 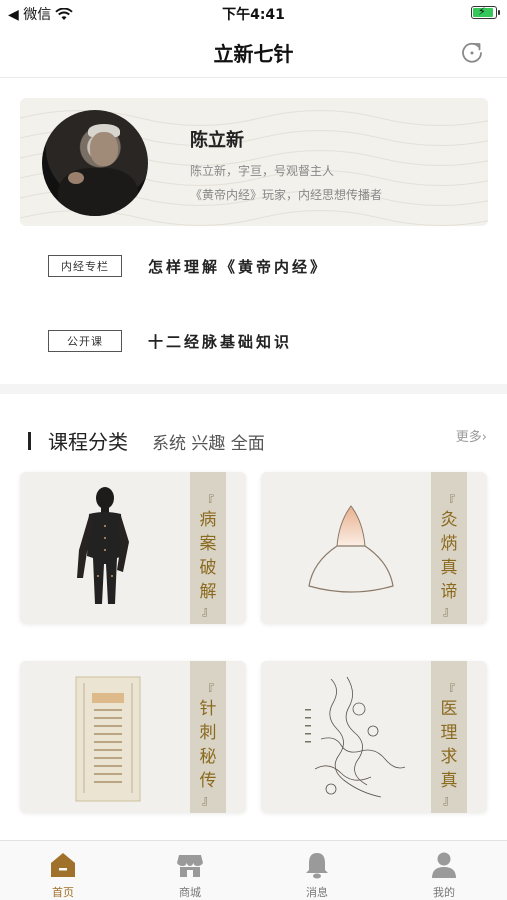 I want to click on battery-icon: ⚡, so click(x=485, y=12).